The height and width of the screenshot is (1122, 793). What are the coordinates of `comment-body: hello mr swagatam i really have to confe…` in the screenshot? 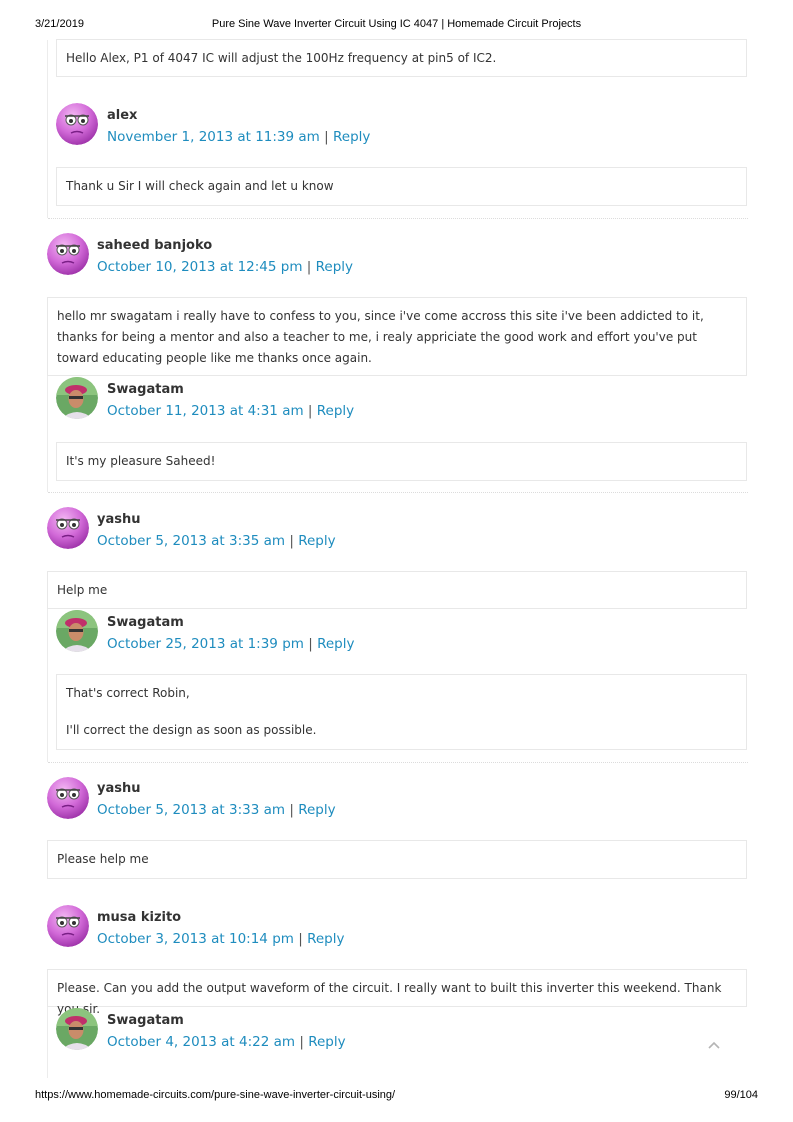 It's located at (397, 336).